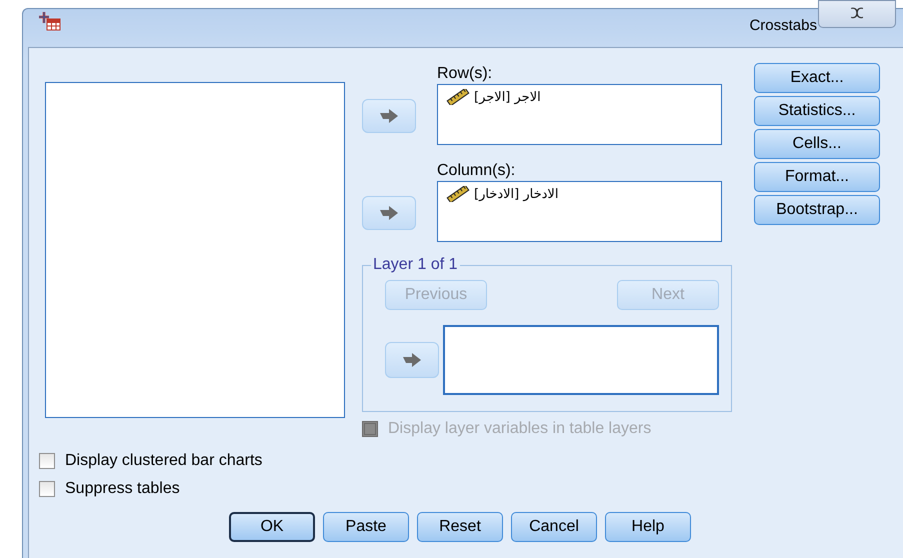 This screenshot has width=903, height=558. What do you see at coordinates (554, 527) in the screenshot?
I see `dialog-button: Cancel` at bounding box center [554, 527].